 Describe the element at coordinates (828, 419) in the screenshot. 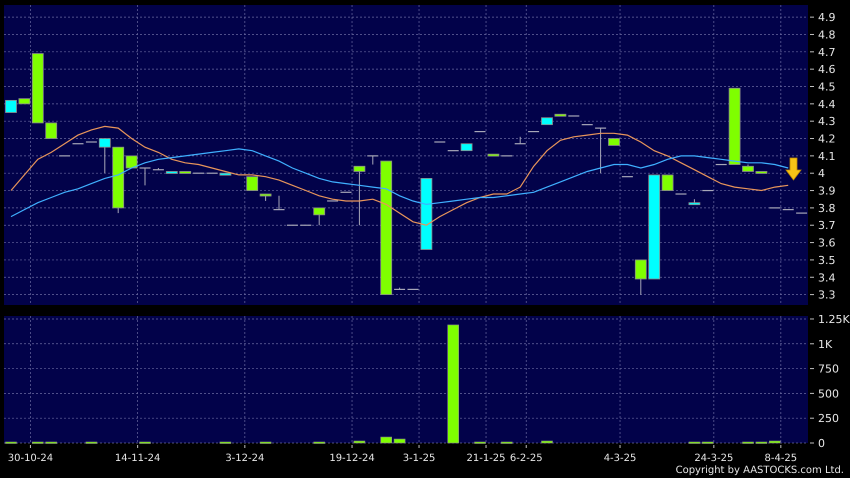

I see `axis-label: 250` at that location.